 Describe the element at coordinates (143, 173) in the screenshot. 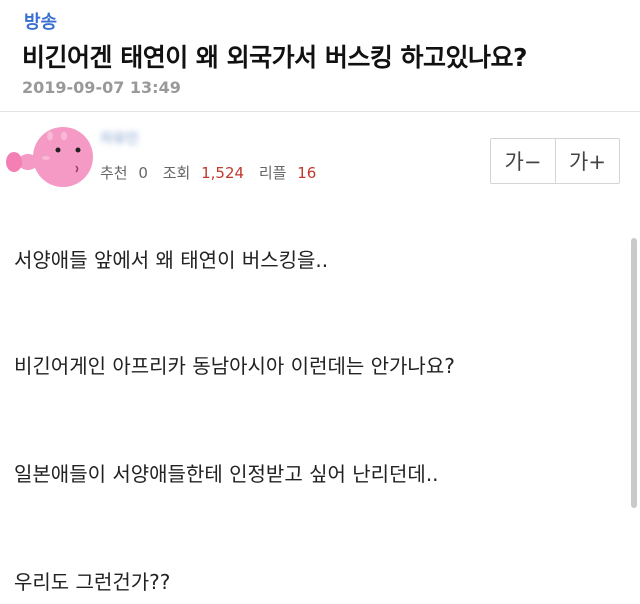

I see `recommend-count: 0` at that location.